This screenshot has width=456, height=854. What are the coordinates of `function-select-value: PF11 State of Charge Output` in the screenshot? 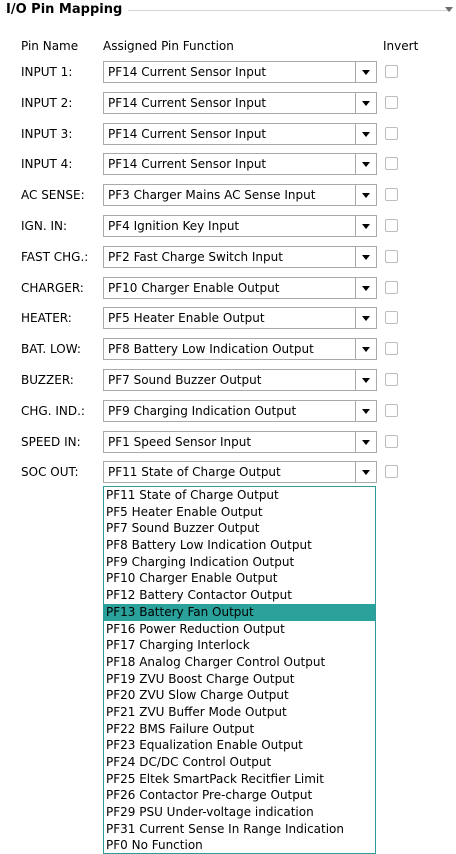 It's located at (194, 472).